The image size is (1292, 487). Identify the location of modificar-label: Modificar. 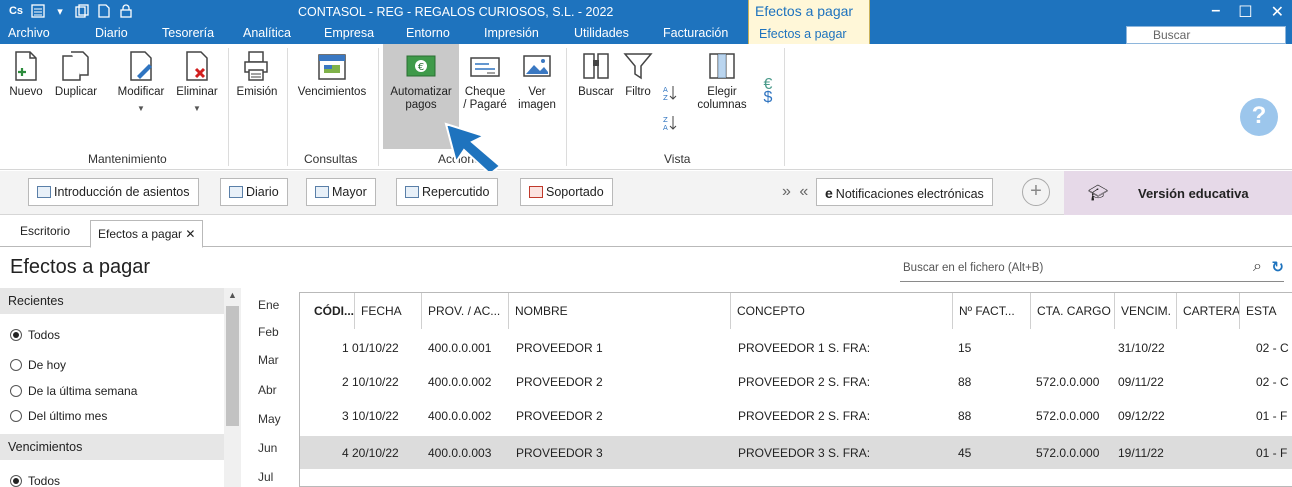
(141, 92).